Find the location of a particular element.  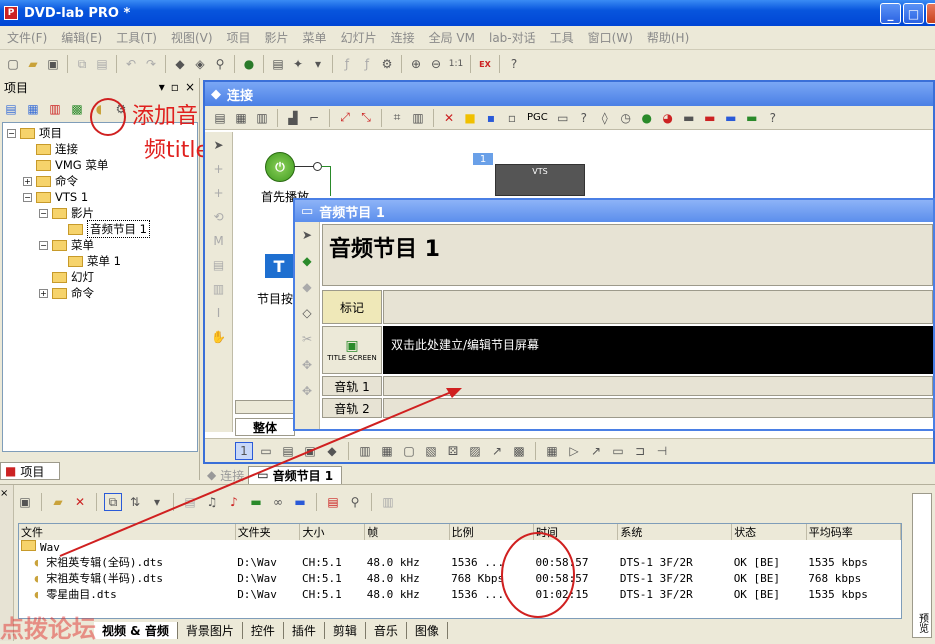

annotation-arrow is located at coordinates (258, 473).